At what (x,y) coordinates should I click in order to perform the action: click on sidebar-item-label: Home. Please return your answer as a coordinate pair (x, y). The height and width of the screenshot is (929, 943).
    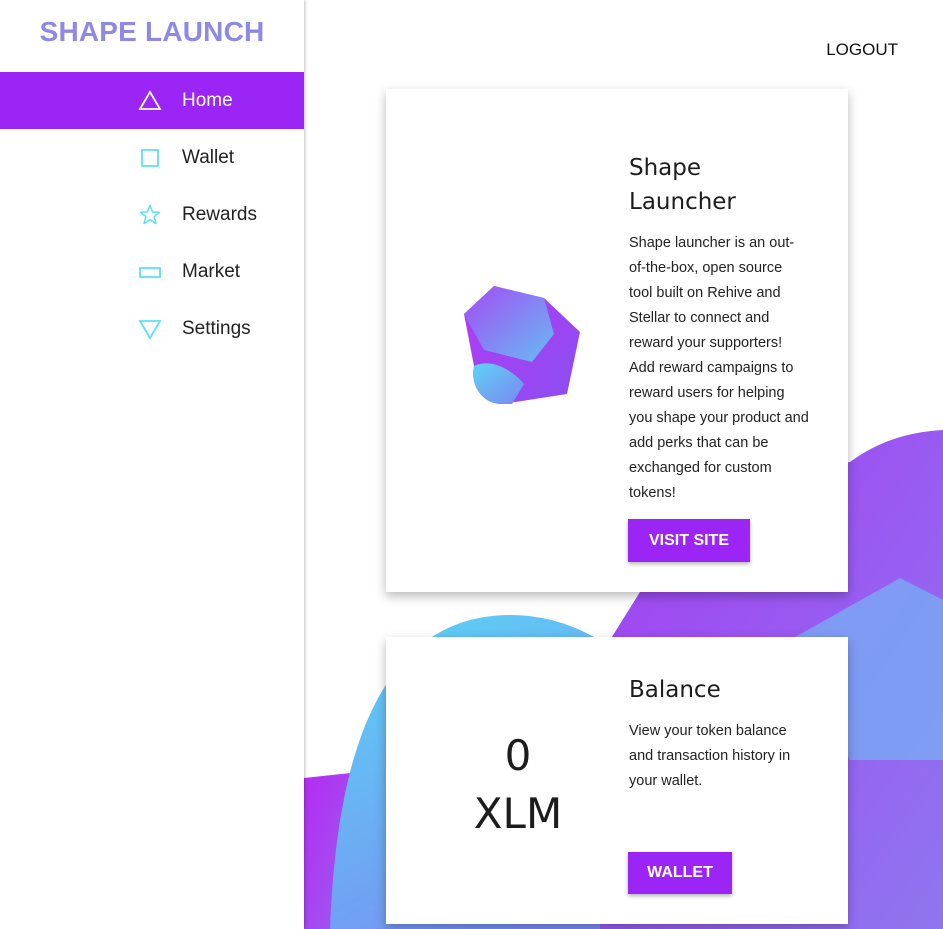
    Looking at the image, I should click on (207, 100).